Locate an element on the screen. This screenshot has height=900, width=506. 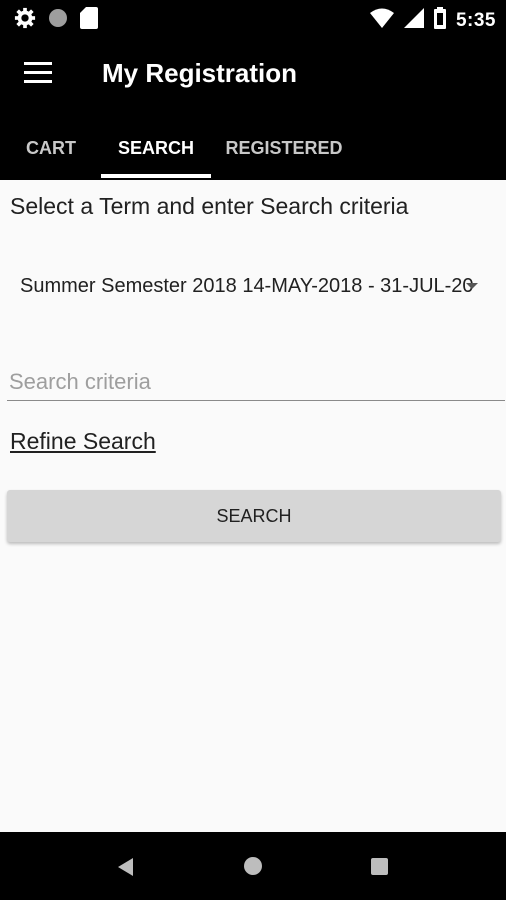
active-tab-indicator is located at coordinates (156, 176).